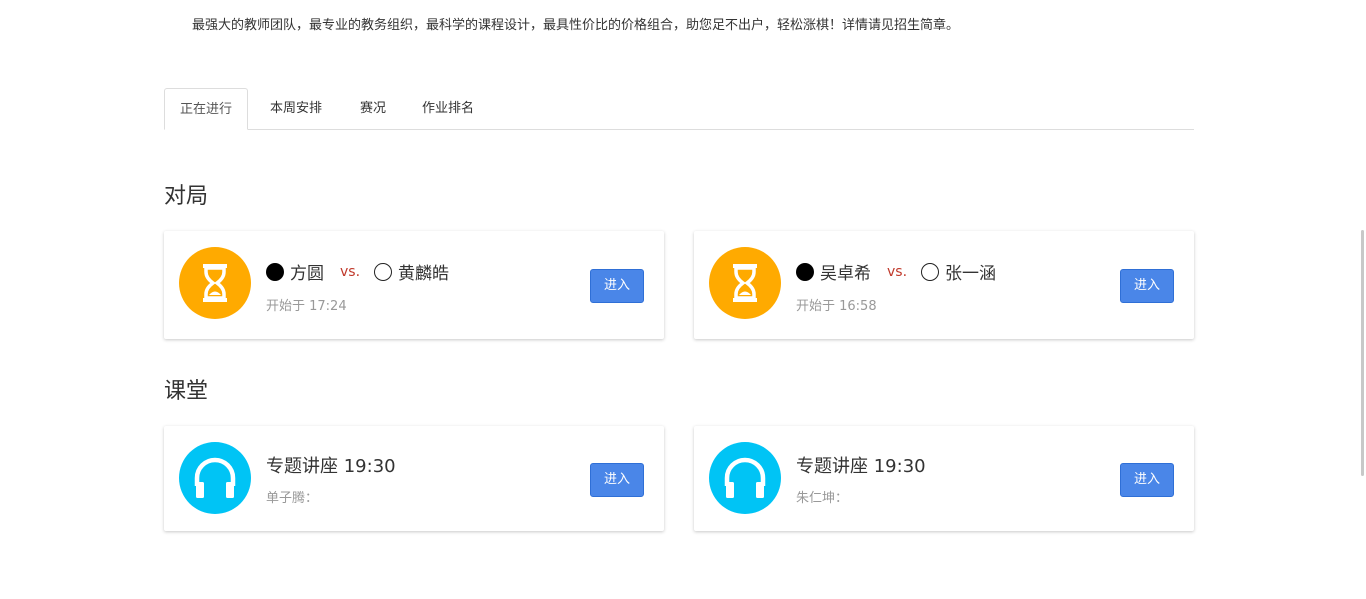 This screenshot has width=1366, height=599. Describe the element at coordinates (1362, 353) in the screenshot. I see `vertical-scrollbar` at that location.